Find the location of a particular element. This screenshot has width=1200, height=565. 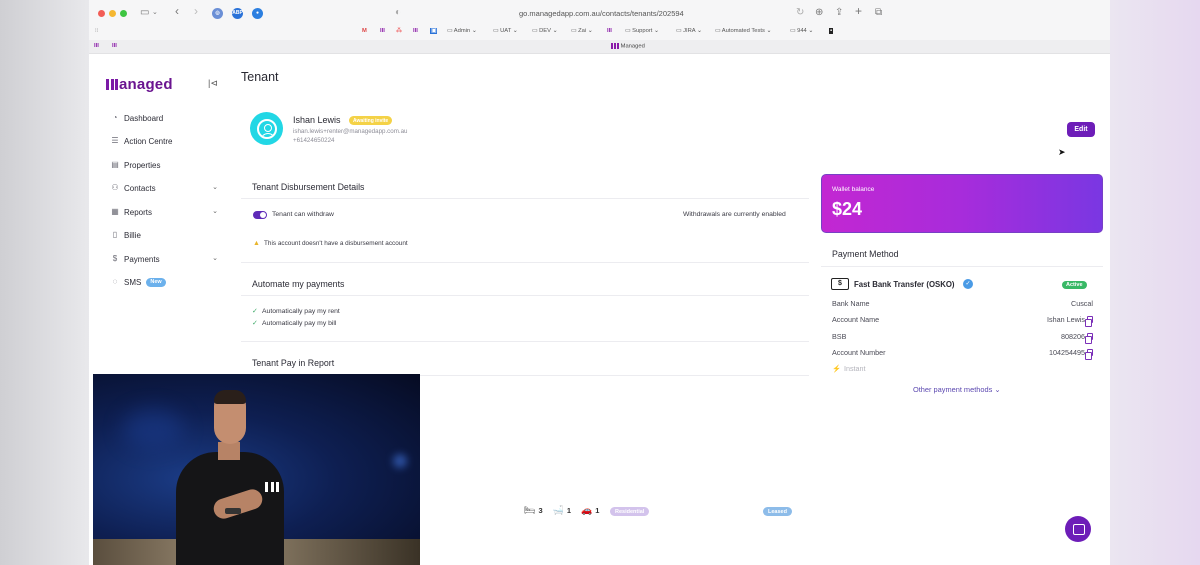

wallet-card: Wallet balance $24 is located at coordinates (962, 203).